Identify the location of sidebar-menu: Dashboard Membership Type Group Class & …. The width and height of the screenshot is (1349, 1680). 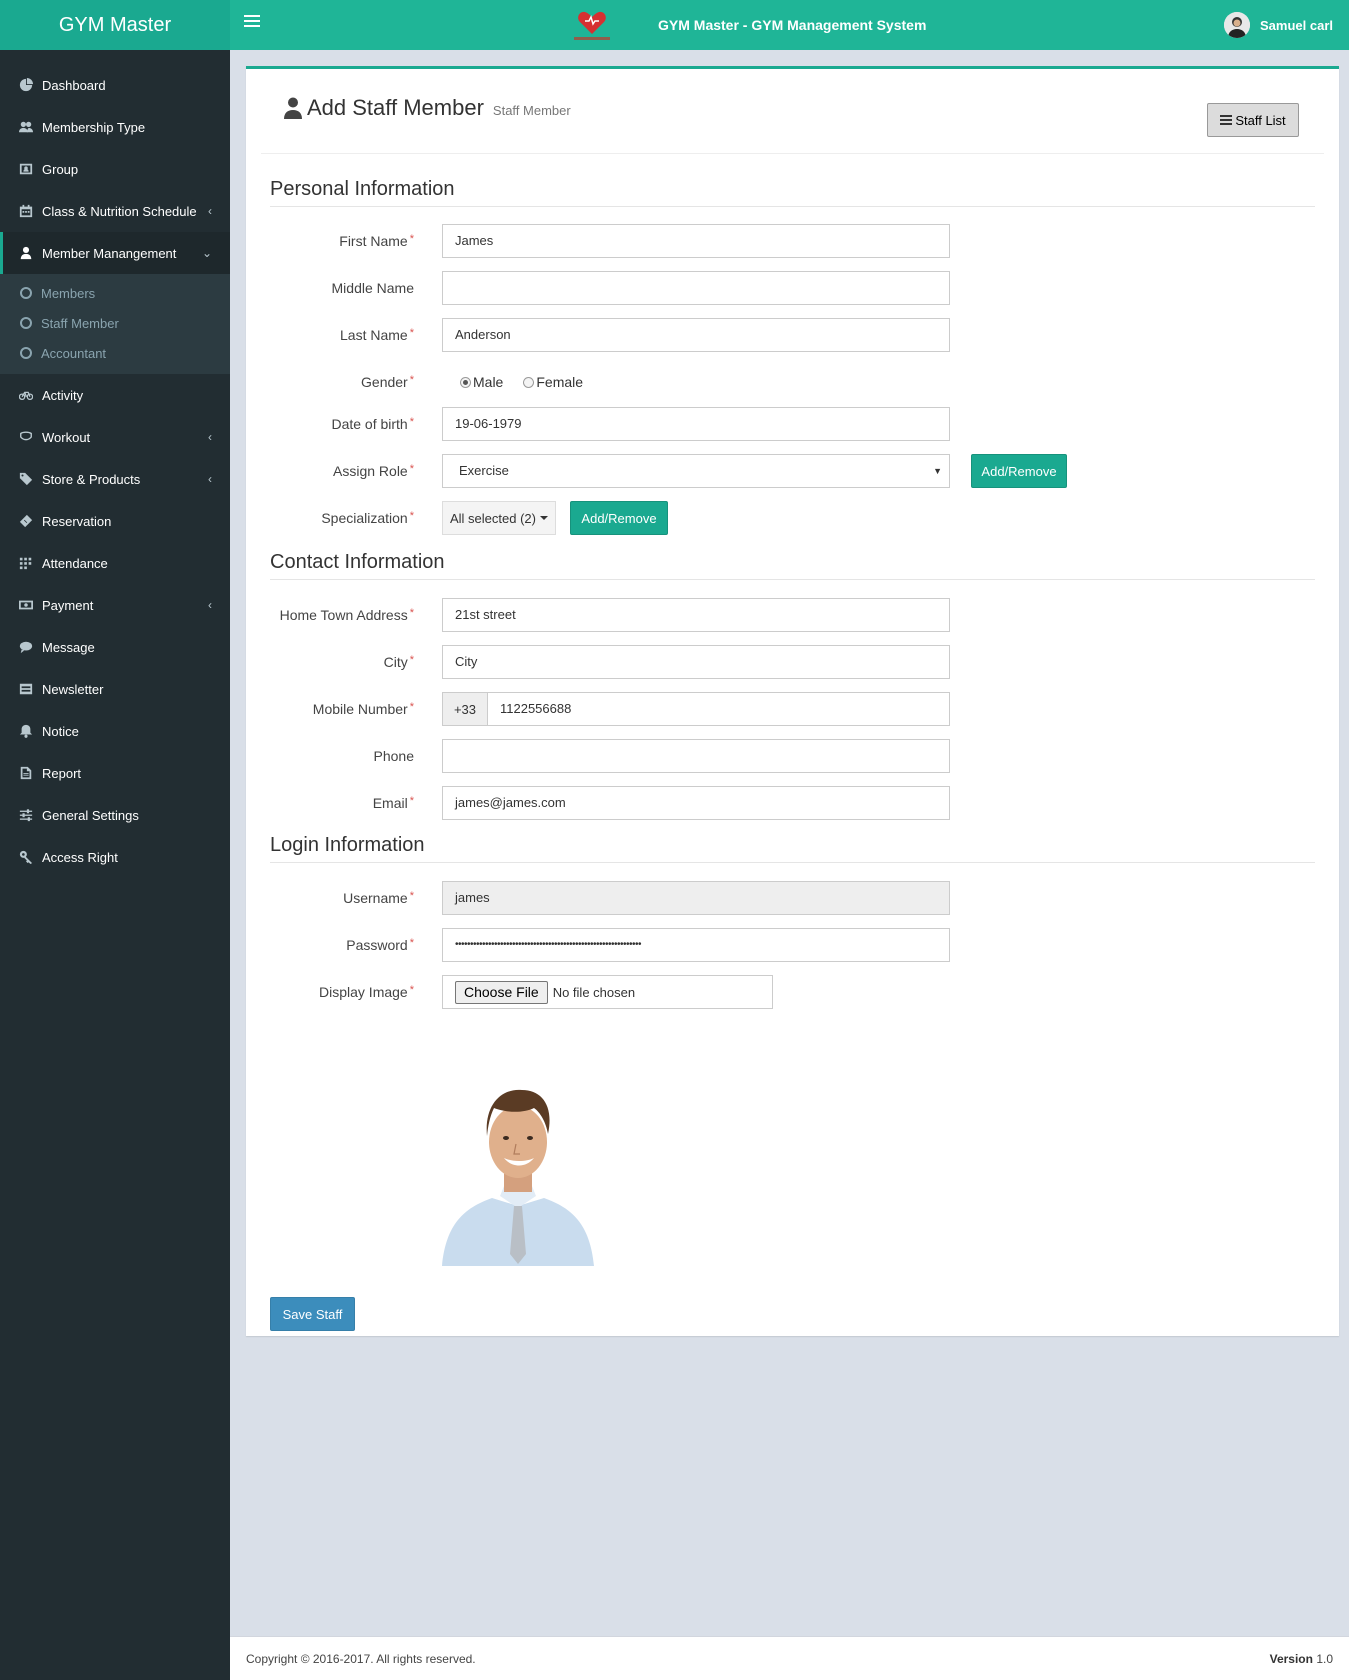
(115, 169).